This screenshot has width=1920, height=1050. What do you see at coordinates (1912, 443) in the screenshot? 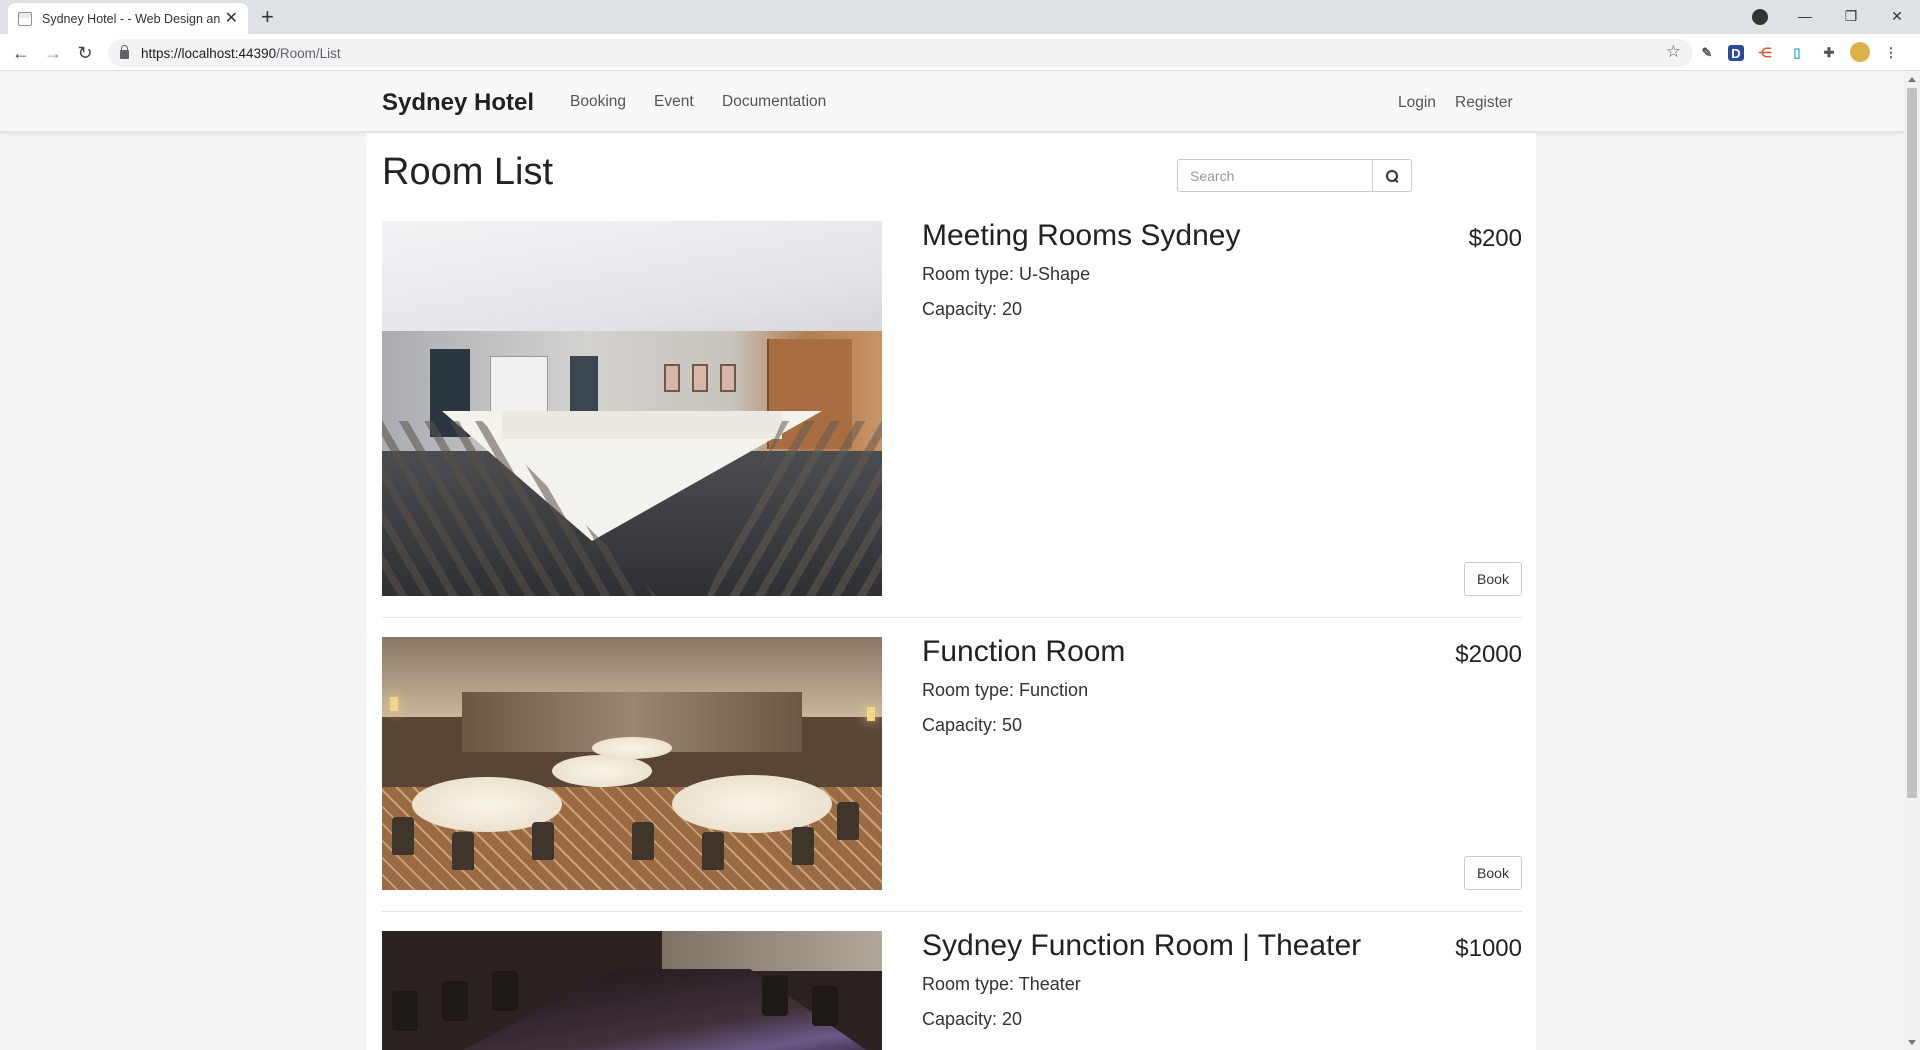
I see `scroll-thumb` at bounding box center [1912, 443].